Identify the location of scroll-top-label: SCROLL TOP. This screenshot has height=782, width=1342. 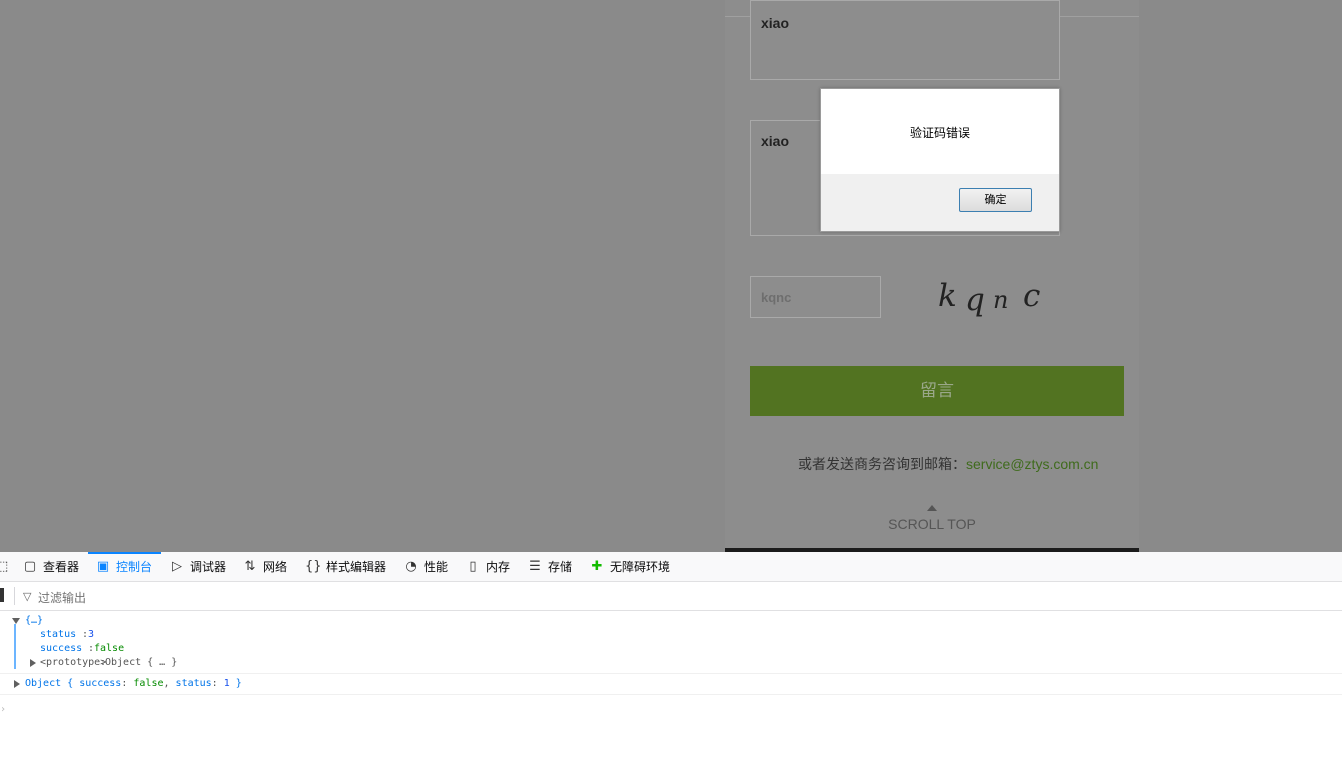
(932, 524).